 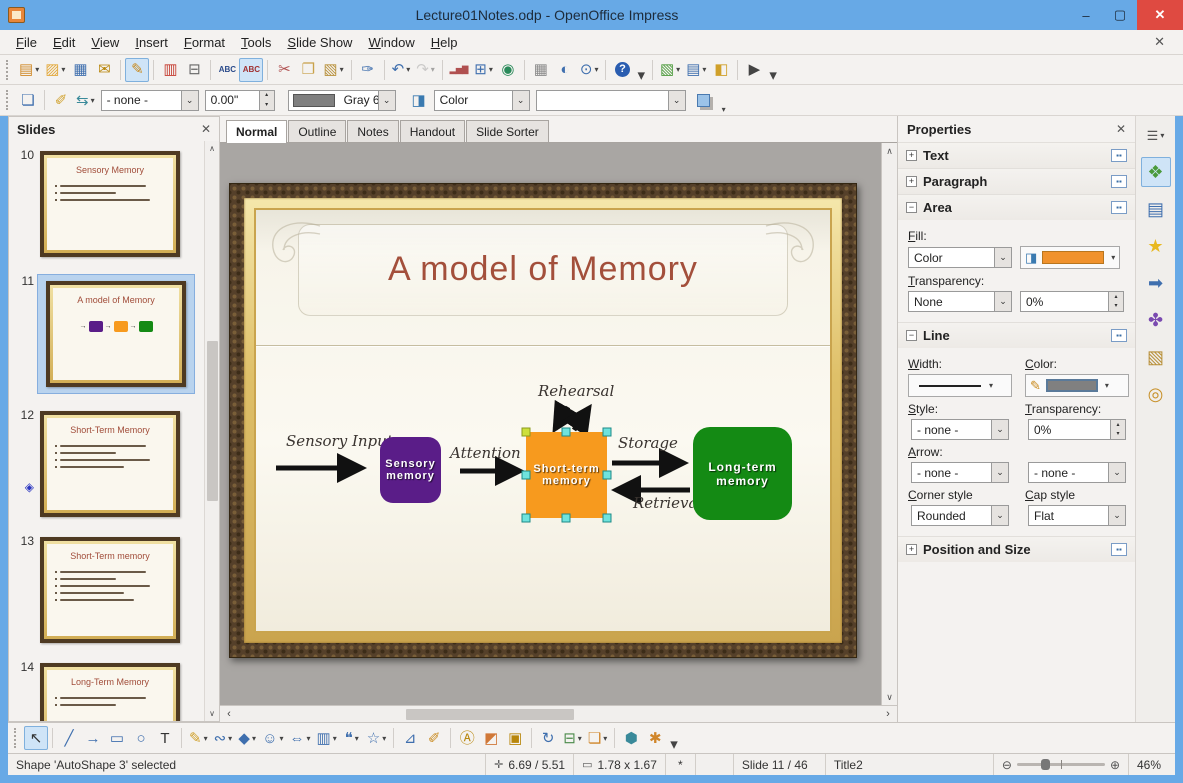 I want to click on menu-format: Format, so click(x=204, y=42).